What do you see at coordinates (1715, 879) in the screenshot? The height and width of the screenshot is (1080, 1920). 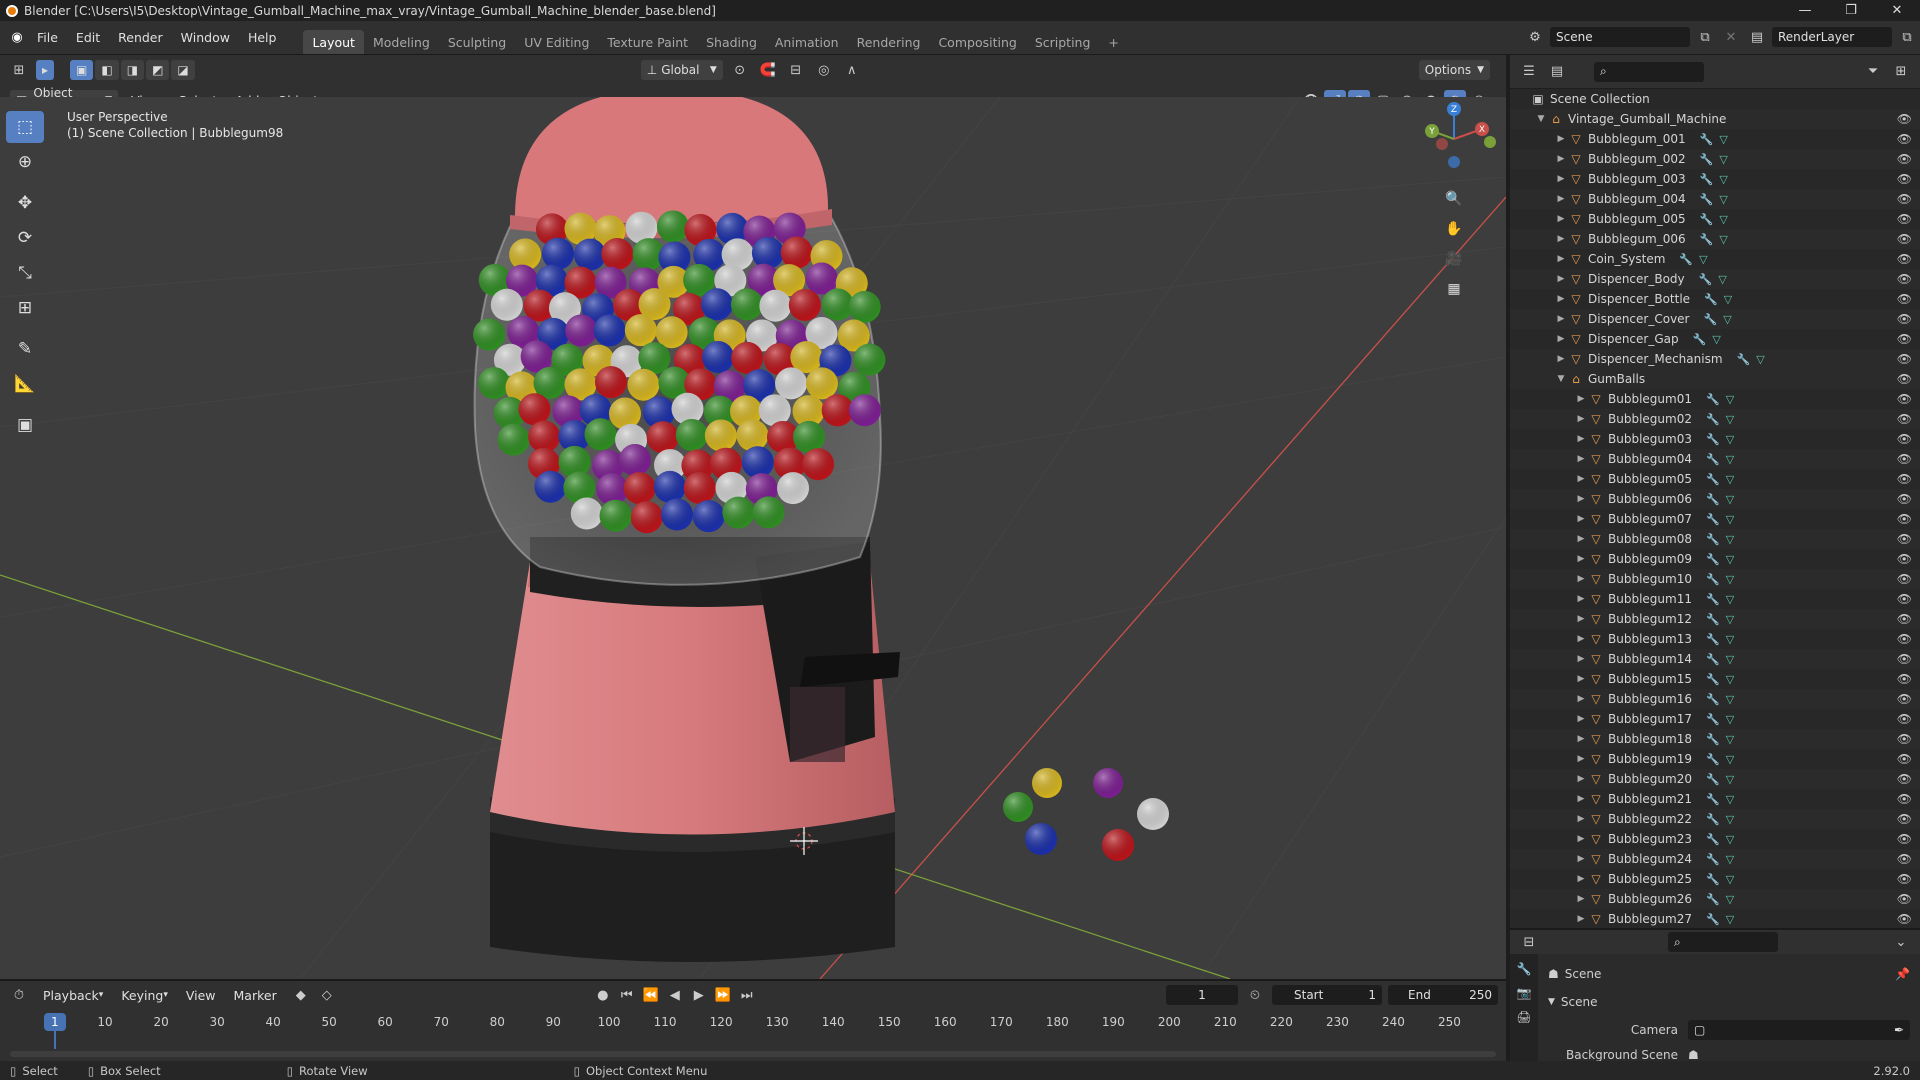 I see `outliner-row-bubblegum25: ▶ ▽ Bubblegum25 🔧 ▽ 👁` at bounding box center [1715, 879].